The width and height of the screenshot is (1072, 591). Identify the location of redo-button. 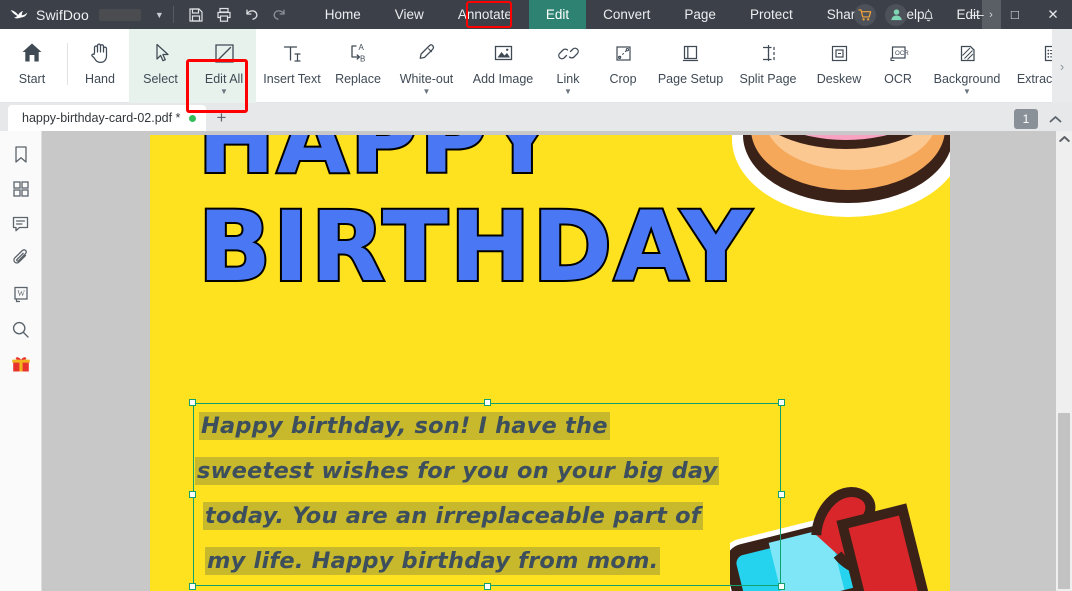
(280, 14).